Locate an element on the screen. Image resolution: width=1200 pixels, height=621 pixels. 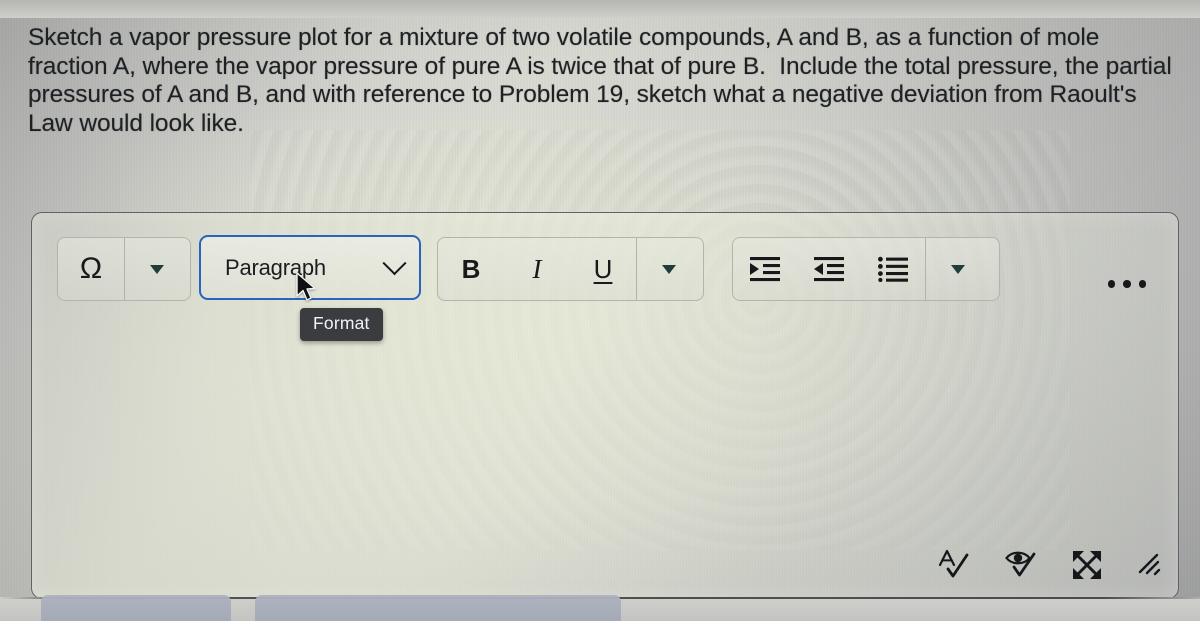
eye-check-icon is located at coordinates (1020, 564).